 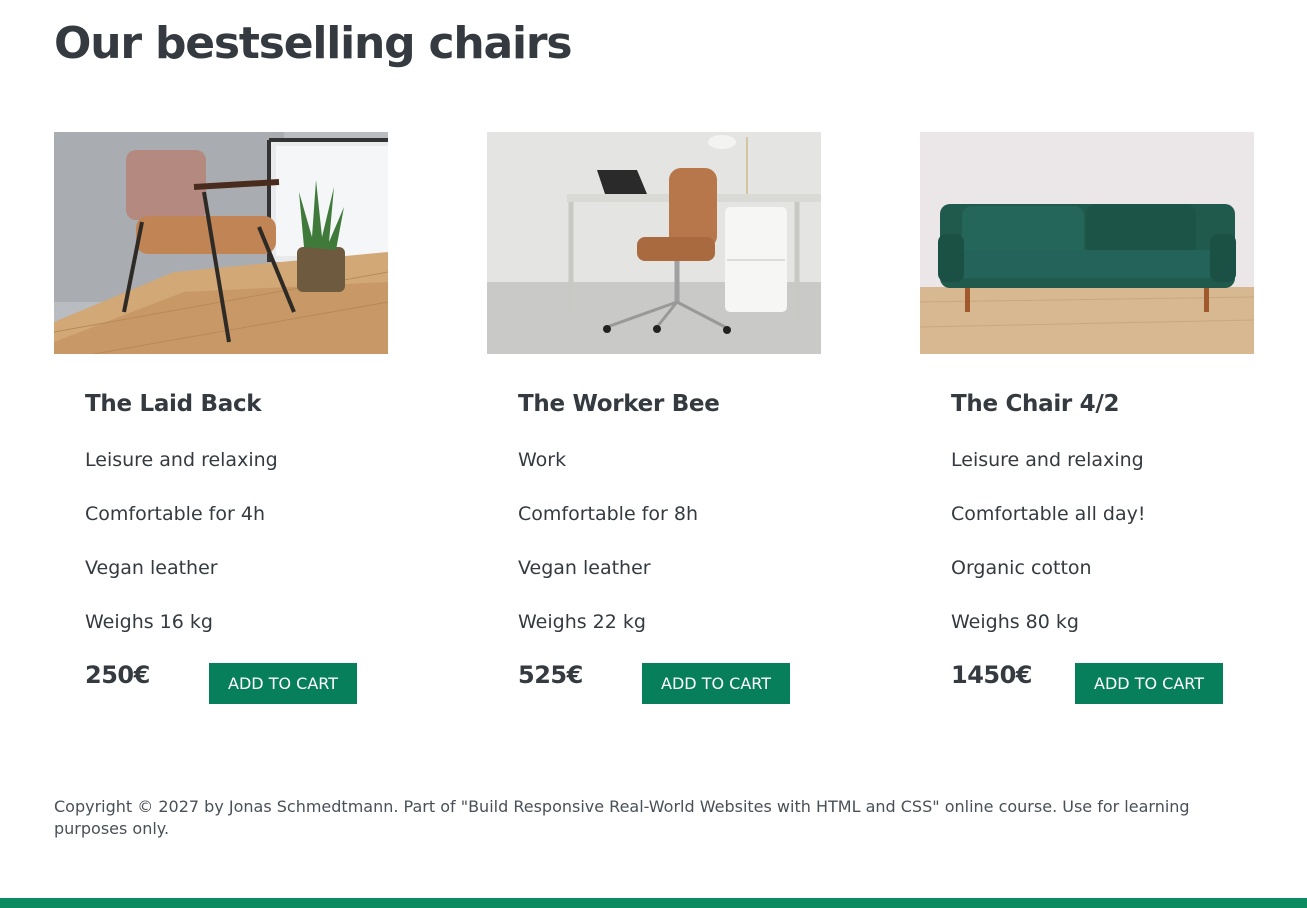 What do you see at coordinates (175, 514) in the screenshot?
I see `chair-feature-comfort: Comfortable for 4h` at bounding box center [175, 514].